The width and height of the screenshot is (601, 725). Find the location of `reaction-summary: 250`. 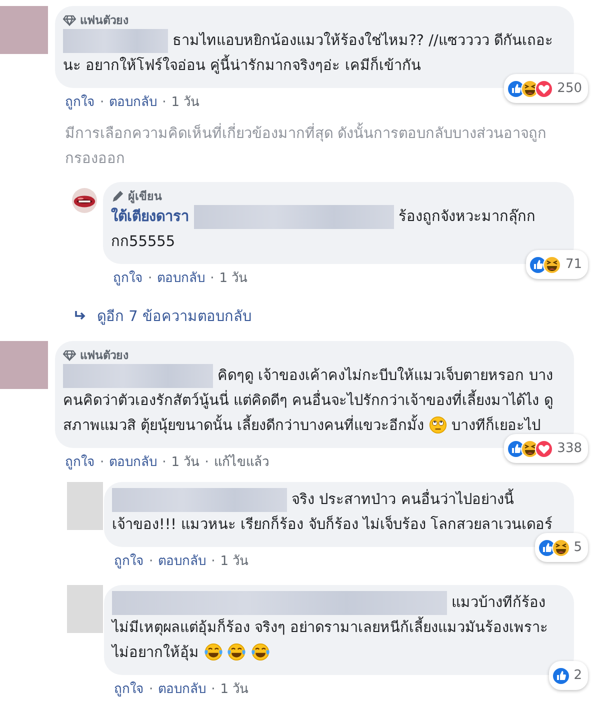

reaction-summary: 250 is located at coordinates (546, 88).